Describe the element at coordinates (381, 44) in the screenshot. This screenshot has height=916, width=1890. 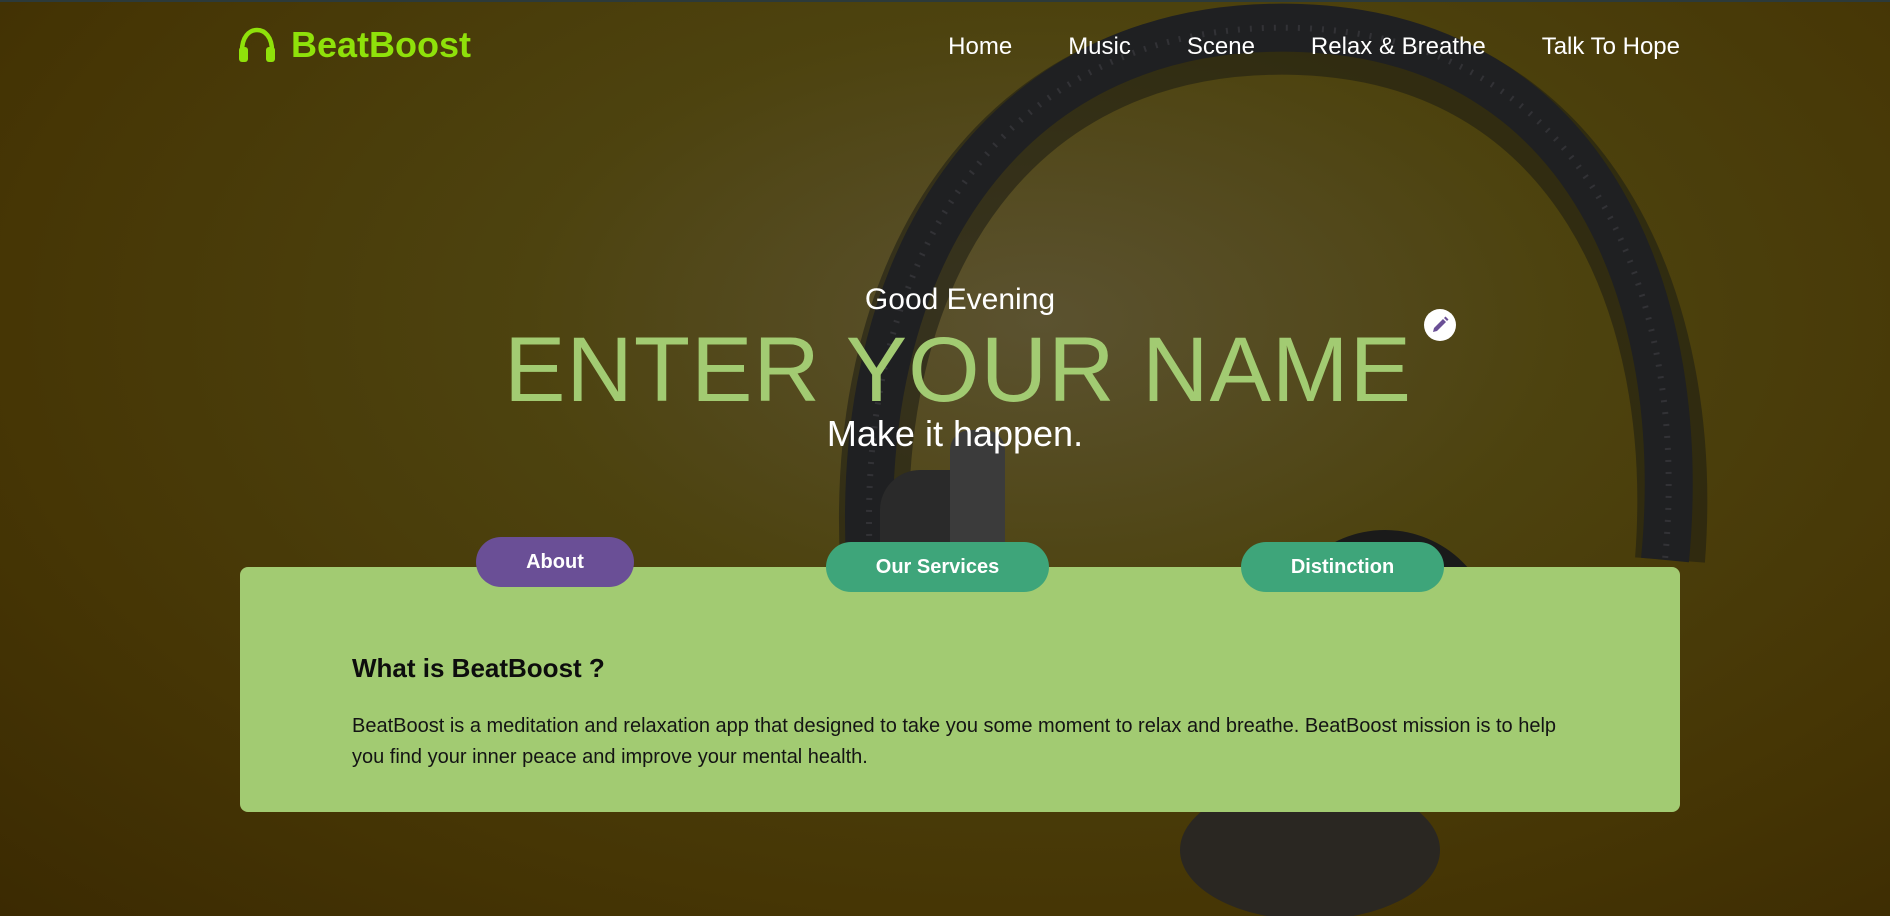
I see `brand-name: BeatBoost` at that location.